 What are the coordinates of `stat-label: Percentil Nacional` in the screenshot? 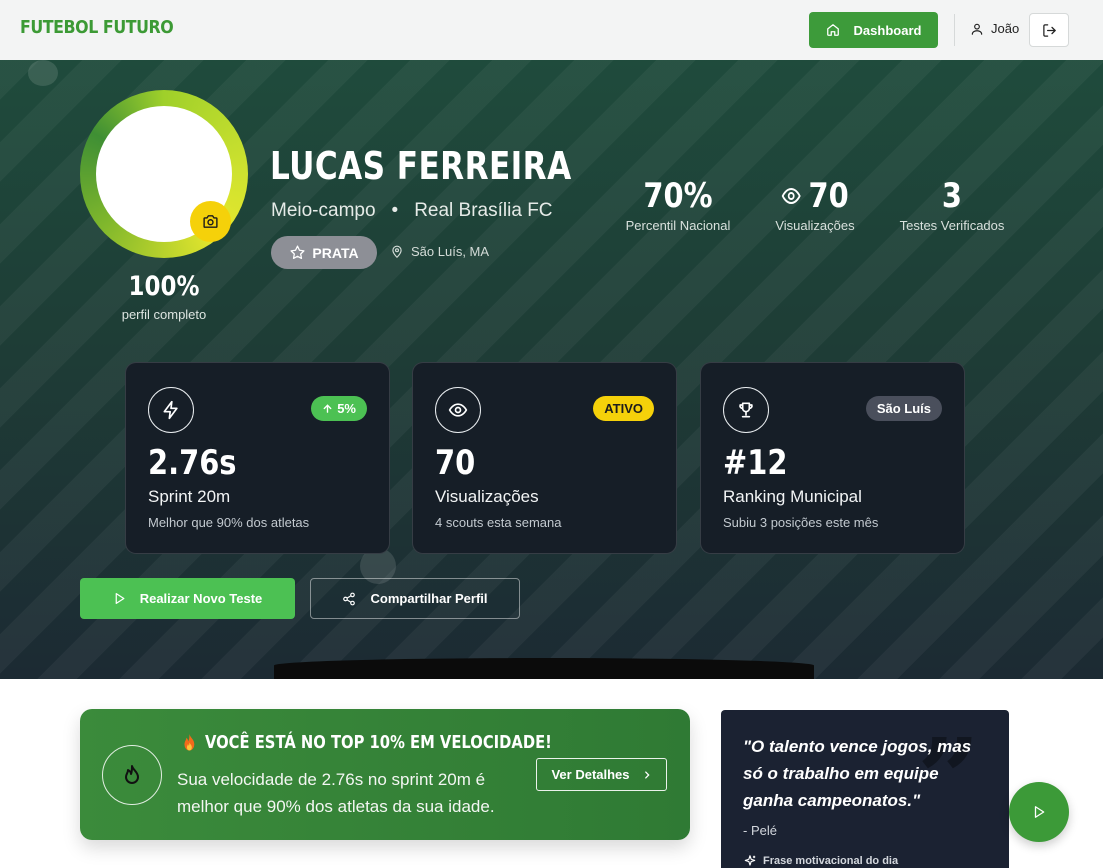 It's located at (678, 225).